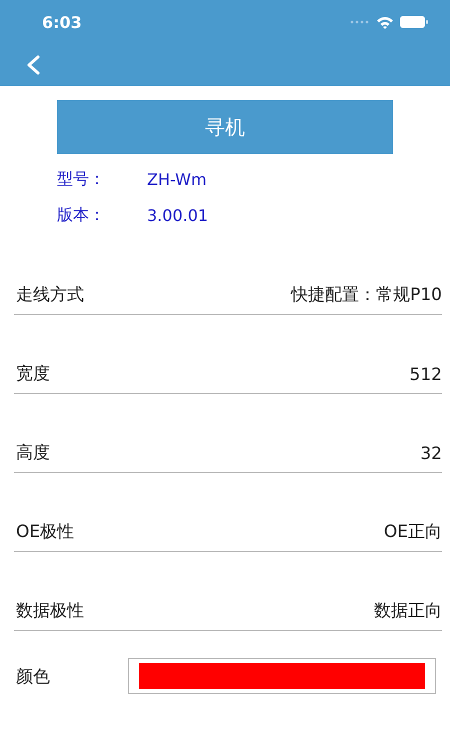  I want to click on info-label: 型号：, so click(81, 179).